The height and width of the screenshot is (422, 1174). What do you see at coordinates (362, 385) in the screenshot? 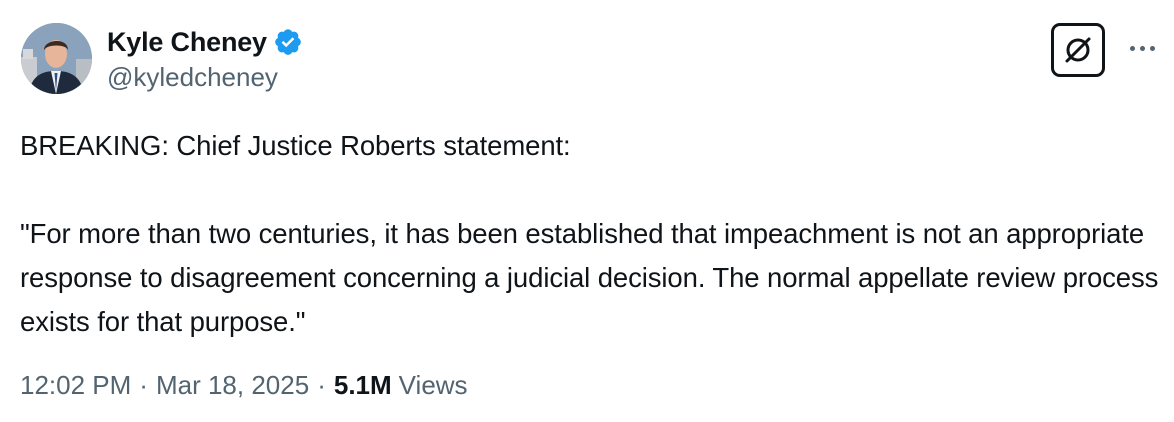
I see `views-count: 5.1M` at bounding box center [362, 385].